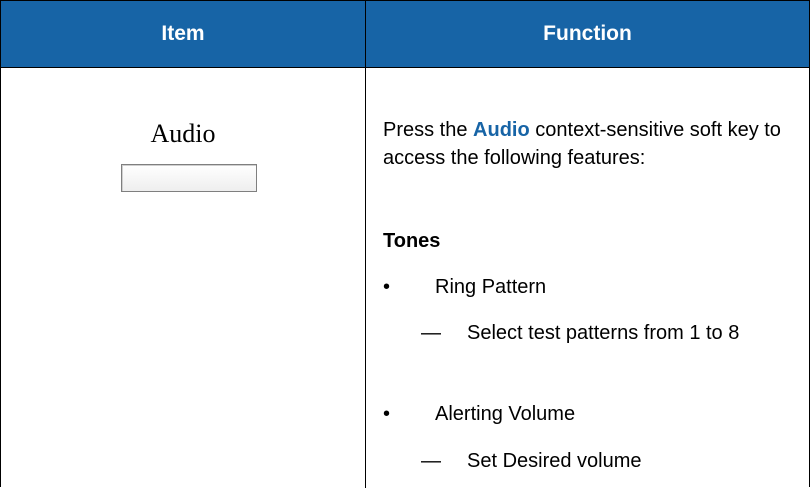  What do you see at coordinates (425, 130) in the screenshot?
I see `description-prefix: Press the` at bounding box center [425, 130].